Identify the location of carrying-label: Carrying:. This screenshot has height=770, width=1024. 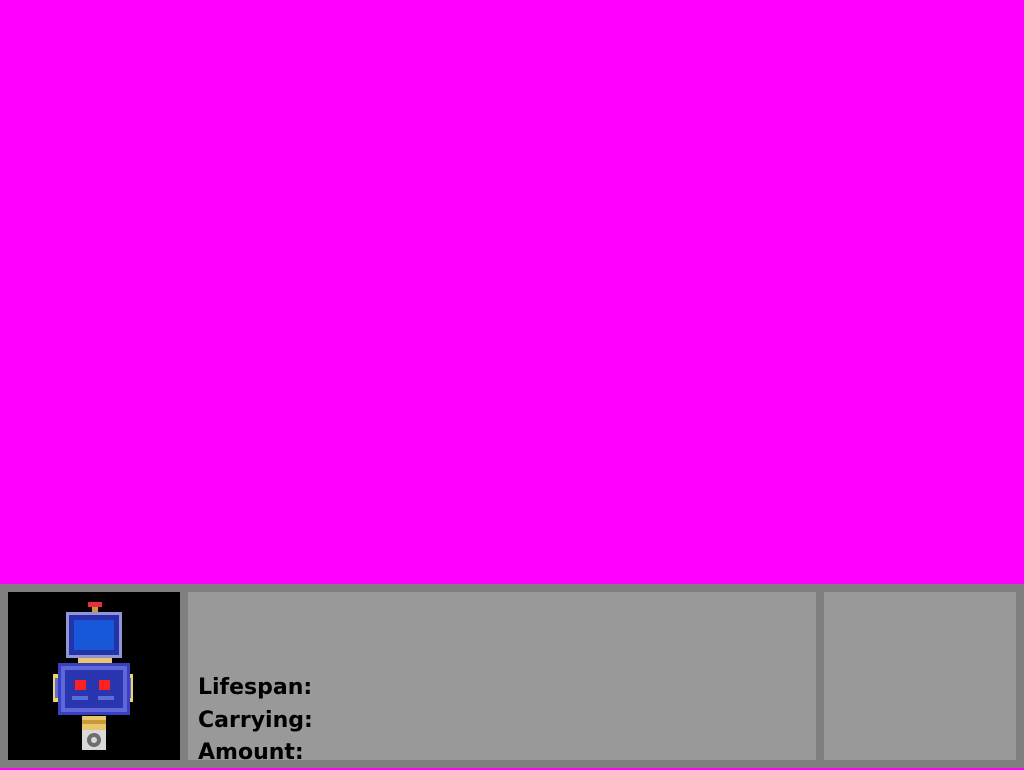
(255, 720).